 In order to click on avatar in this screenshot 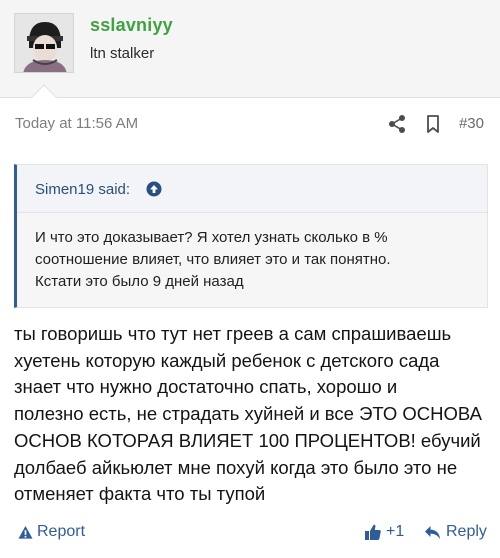, I will do `click(44, 43)`.